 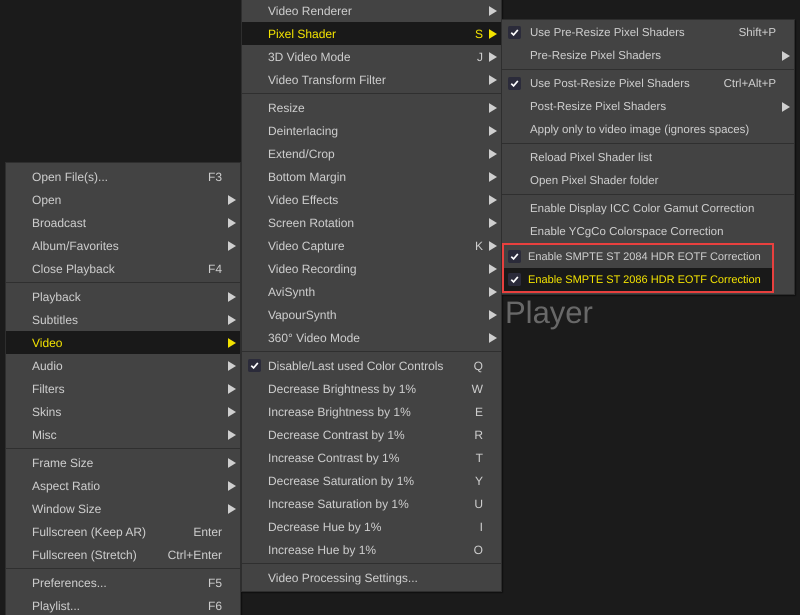 I want to click on menu-item: VapourSynth, so click(x=371, y=314).